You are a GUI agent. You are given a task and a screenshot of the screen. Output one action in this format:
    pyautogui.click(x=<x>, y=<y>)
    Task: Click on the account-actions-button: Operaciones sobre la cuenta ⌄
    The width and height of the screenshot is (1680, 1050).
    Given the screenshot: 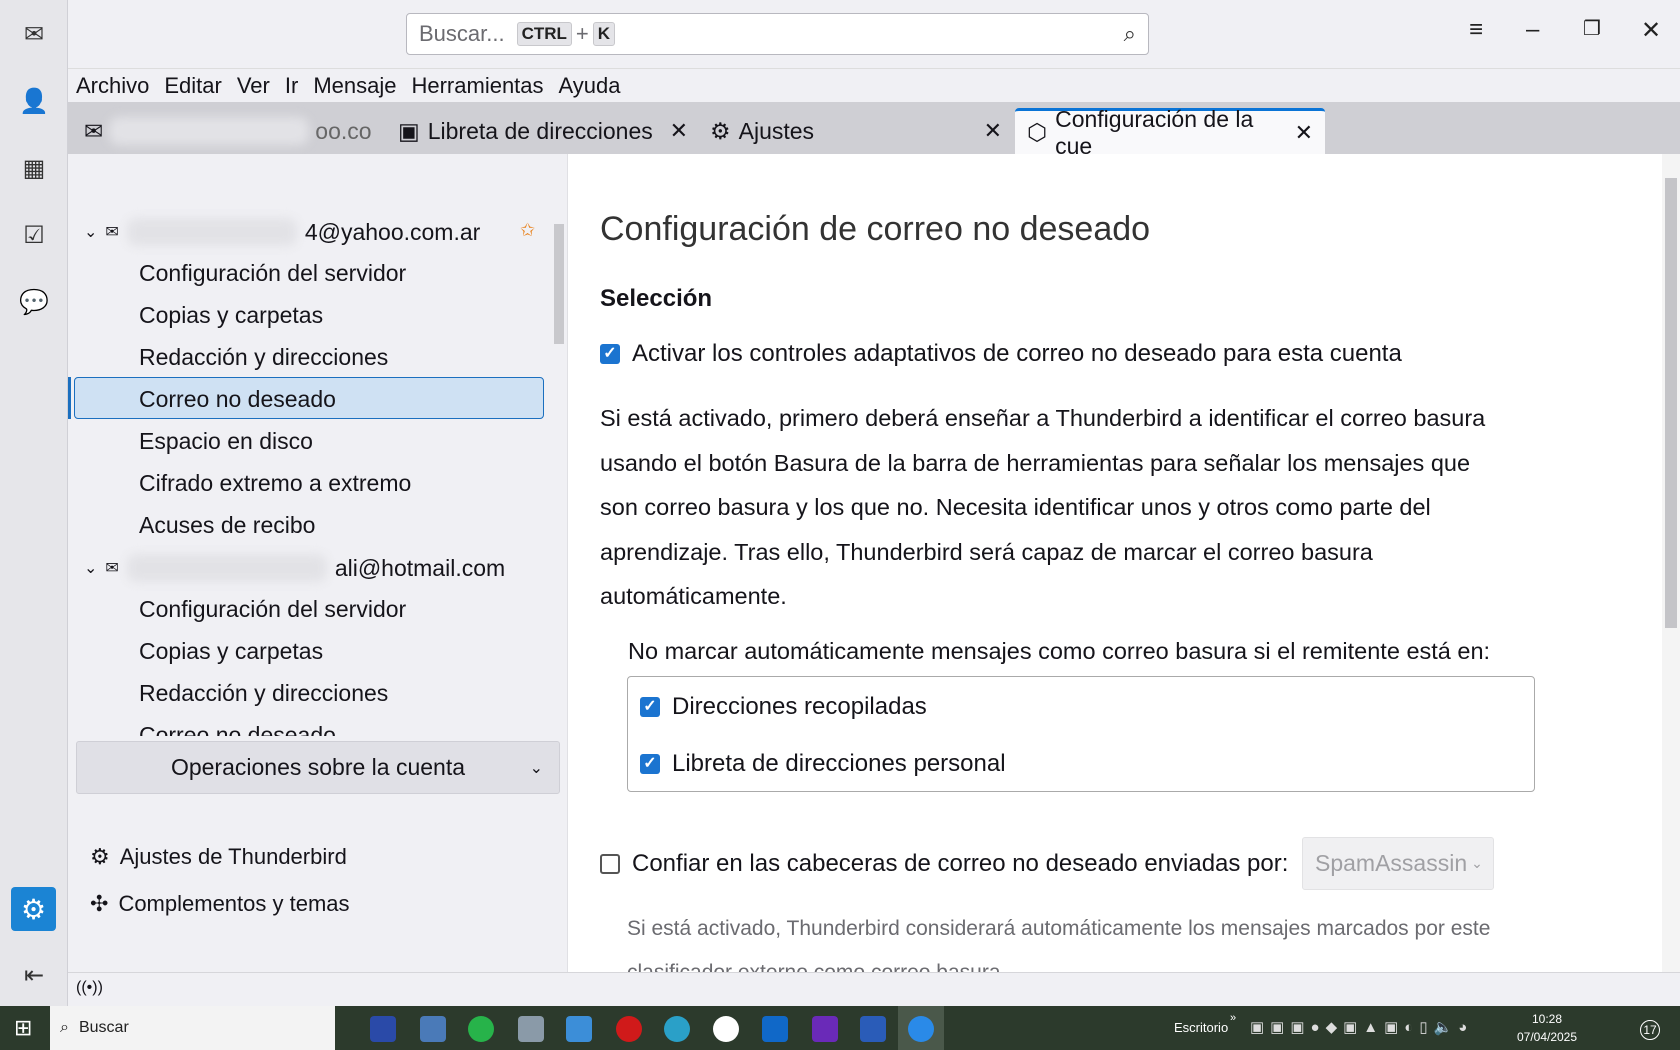 What is the action you would take?
    pyautogui.click(x=318, y=767)
    